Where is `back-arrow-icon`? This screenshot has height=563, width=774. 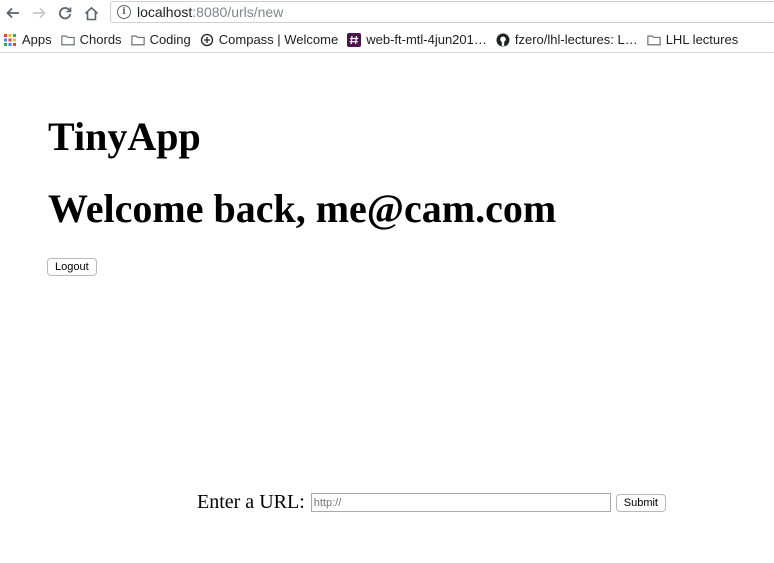
back-arrow-icon is located at coordinates (12, 13).